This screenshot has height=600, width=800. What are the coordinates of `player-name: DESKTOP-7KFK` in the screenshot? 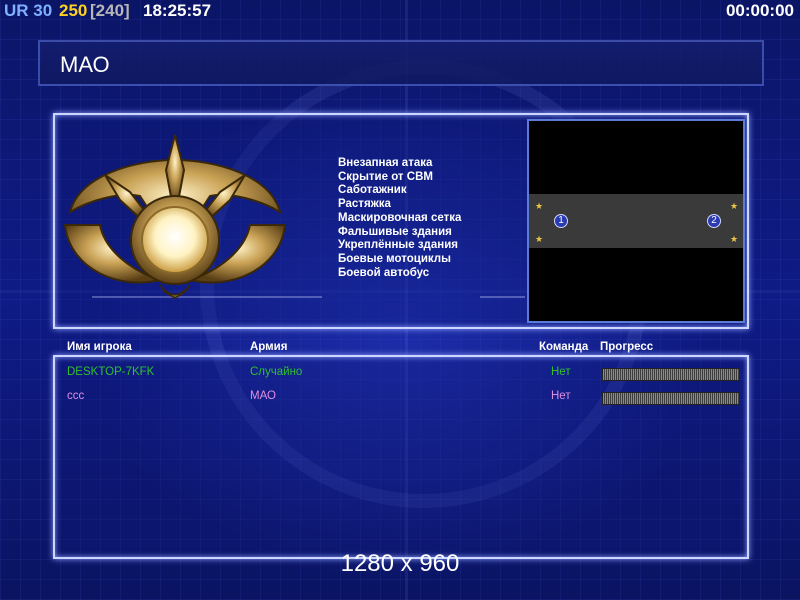 It's located at (111, 372).